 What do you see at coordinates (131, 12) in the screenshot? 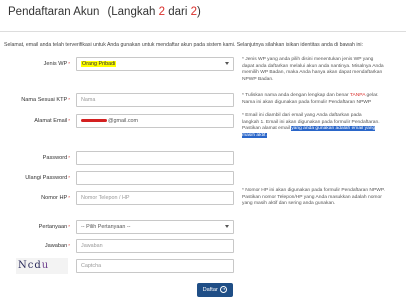
I see `step-open: (Langkah` at bounding box center [131, 12].